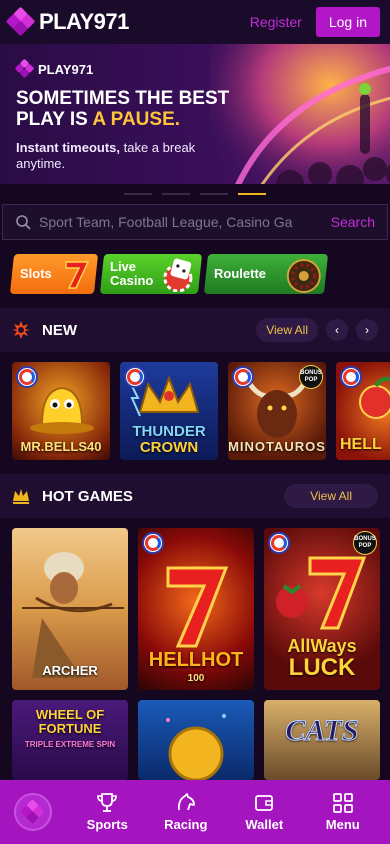 Image resolution: width=390 pixels, height=844 pixels. What do you see at coordinates (87, 496) in the screenshot?
I see `hot-section-title: HOT GAMES` at bounding box center [87, 496].